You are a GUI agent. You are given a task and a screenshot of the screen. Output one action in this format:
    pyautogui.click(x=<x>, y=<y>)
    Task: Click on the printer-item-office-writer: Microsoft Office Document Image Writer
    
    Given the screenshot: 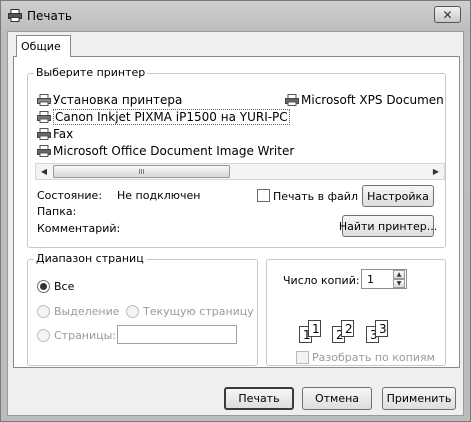 What is the action you would take?
    pyautogui.click(x=165, y=150)
    